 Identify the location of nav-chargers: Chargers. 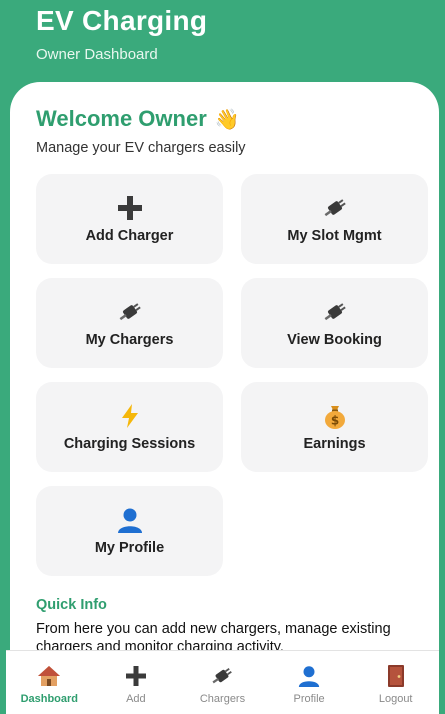
(222, 682).